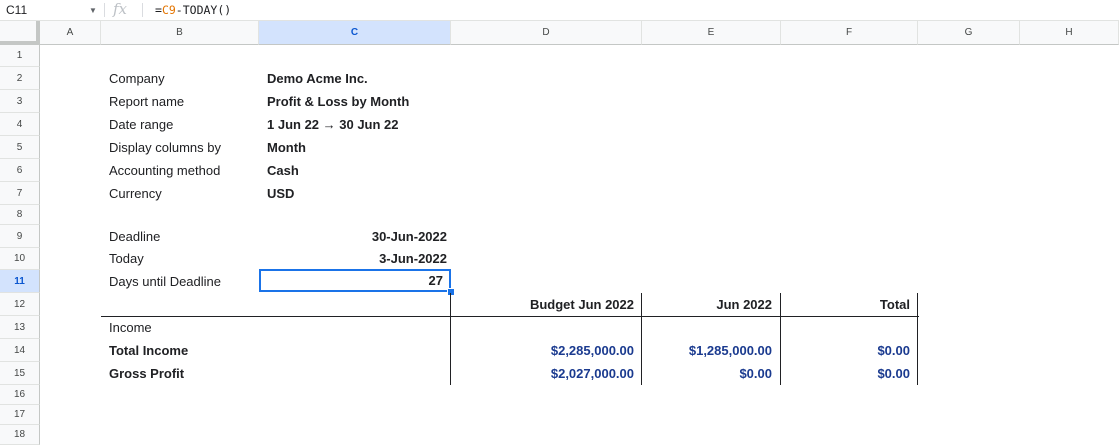 Image resolution: width=1119 pixels, height=445 pixels. What do you see at coordinates (164, 170) in the screenshot?
I see `meta-label-accounting-method: Accounting method` at bounding box center [164, 170].